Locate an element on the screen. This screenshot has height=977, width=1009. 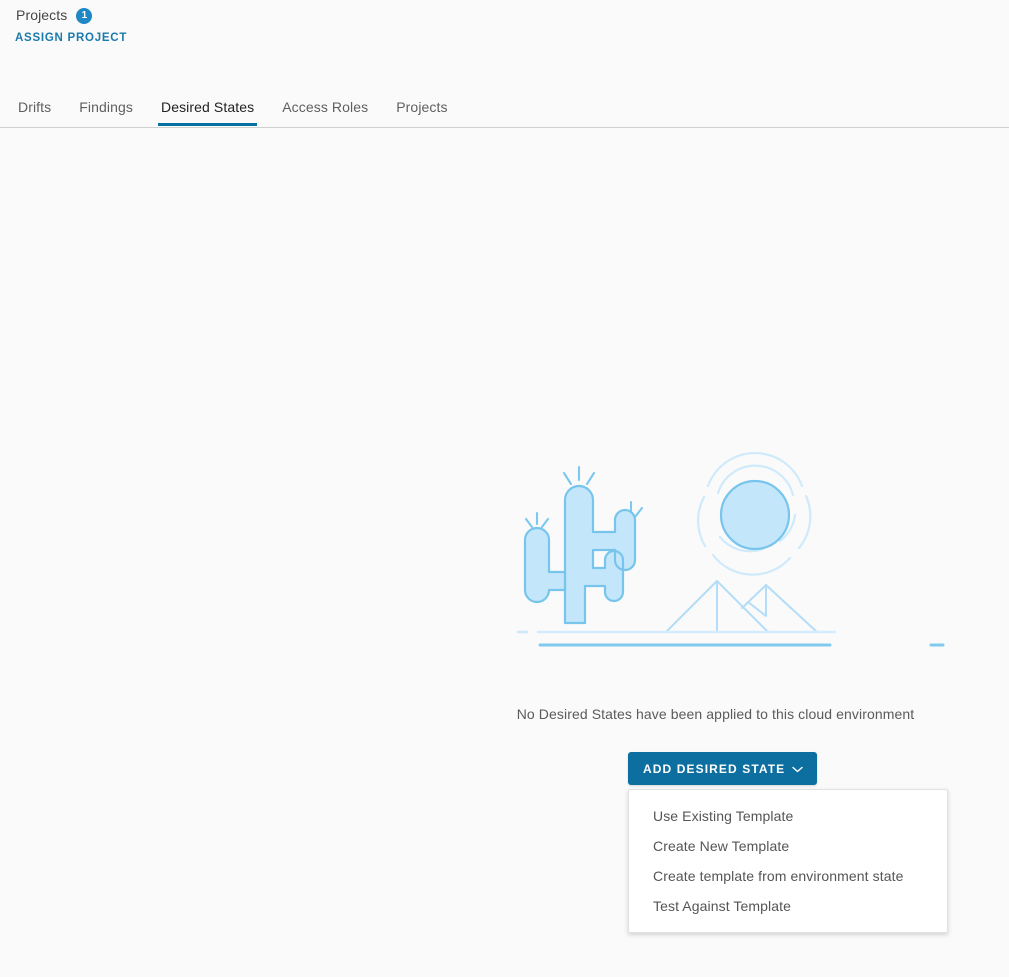
tab-access-roles: Access Roles is located at coordinates (325, 112).